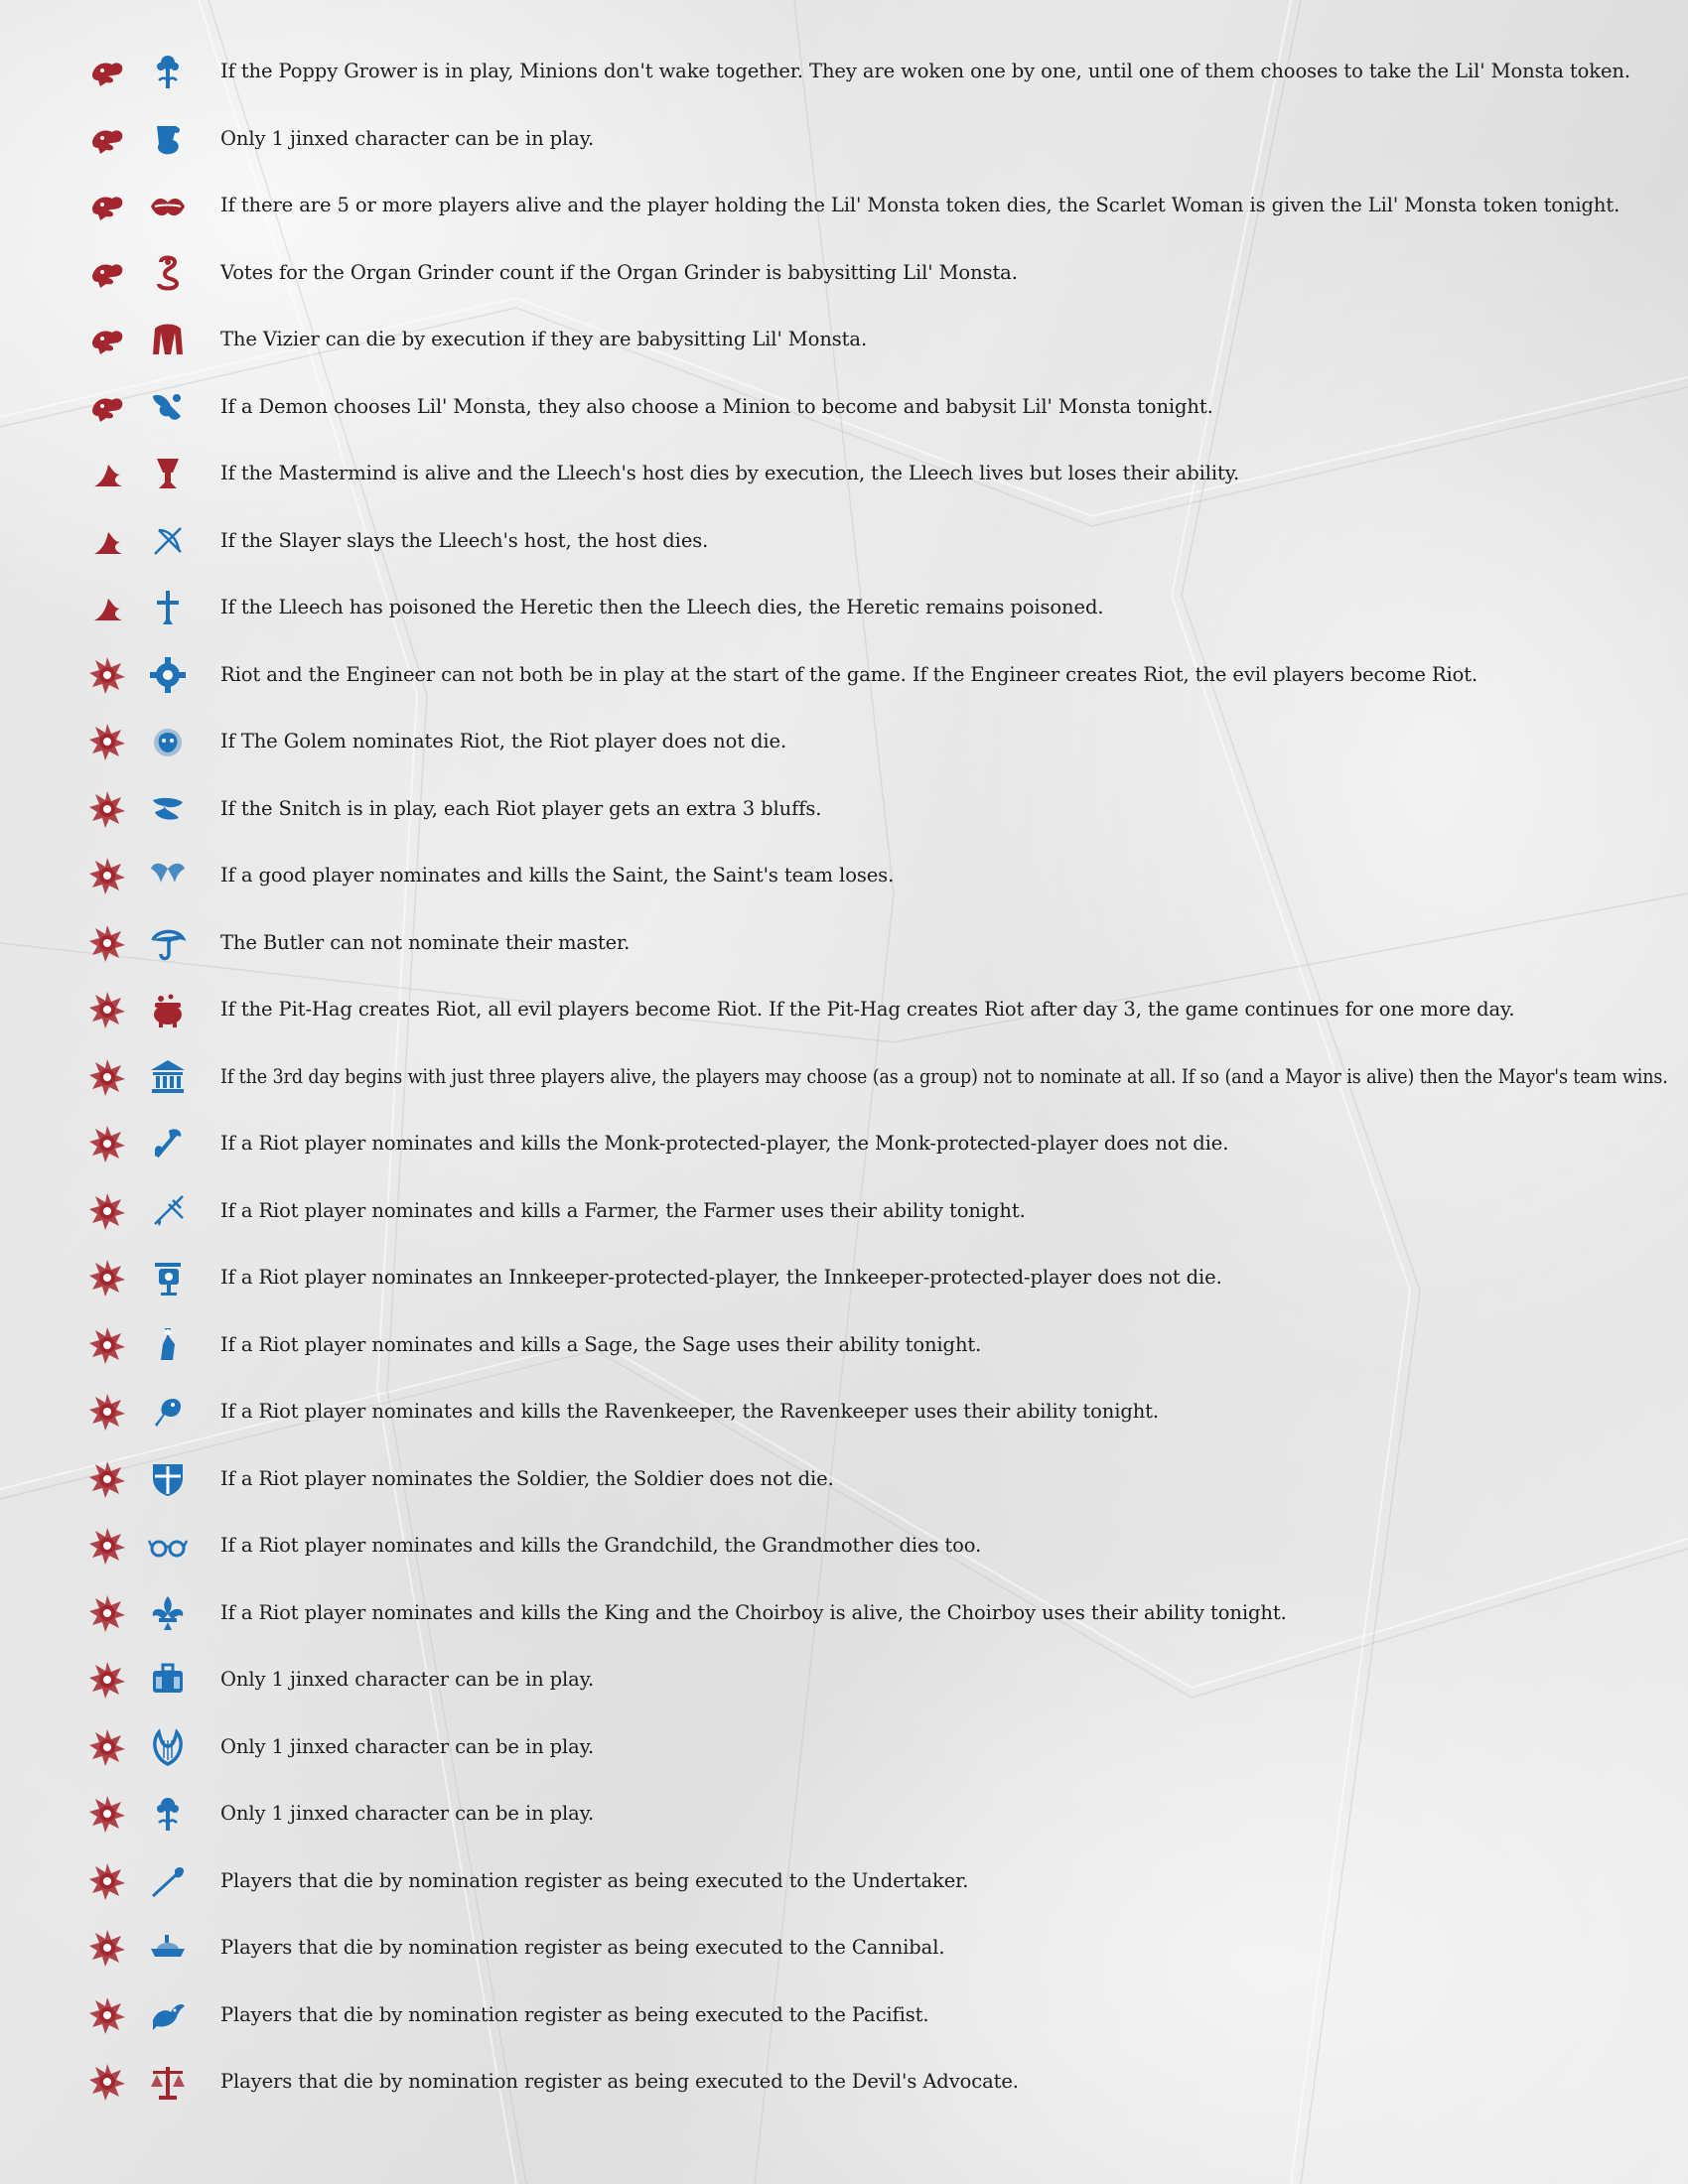 Image resolution: width=1688 pixels, height=2184 pixels. What do you see at coordinates (168, 1077) in the screenshot?
I see `mayor-icon` at bounding box center [168, 1077].